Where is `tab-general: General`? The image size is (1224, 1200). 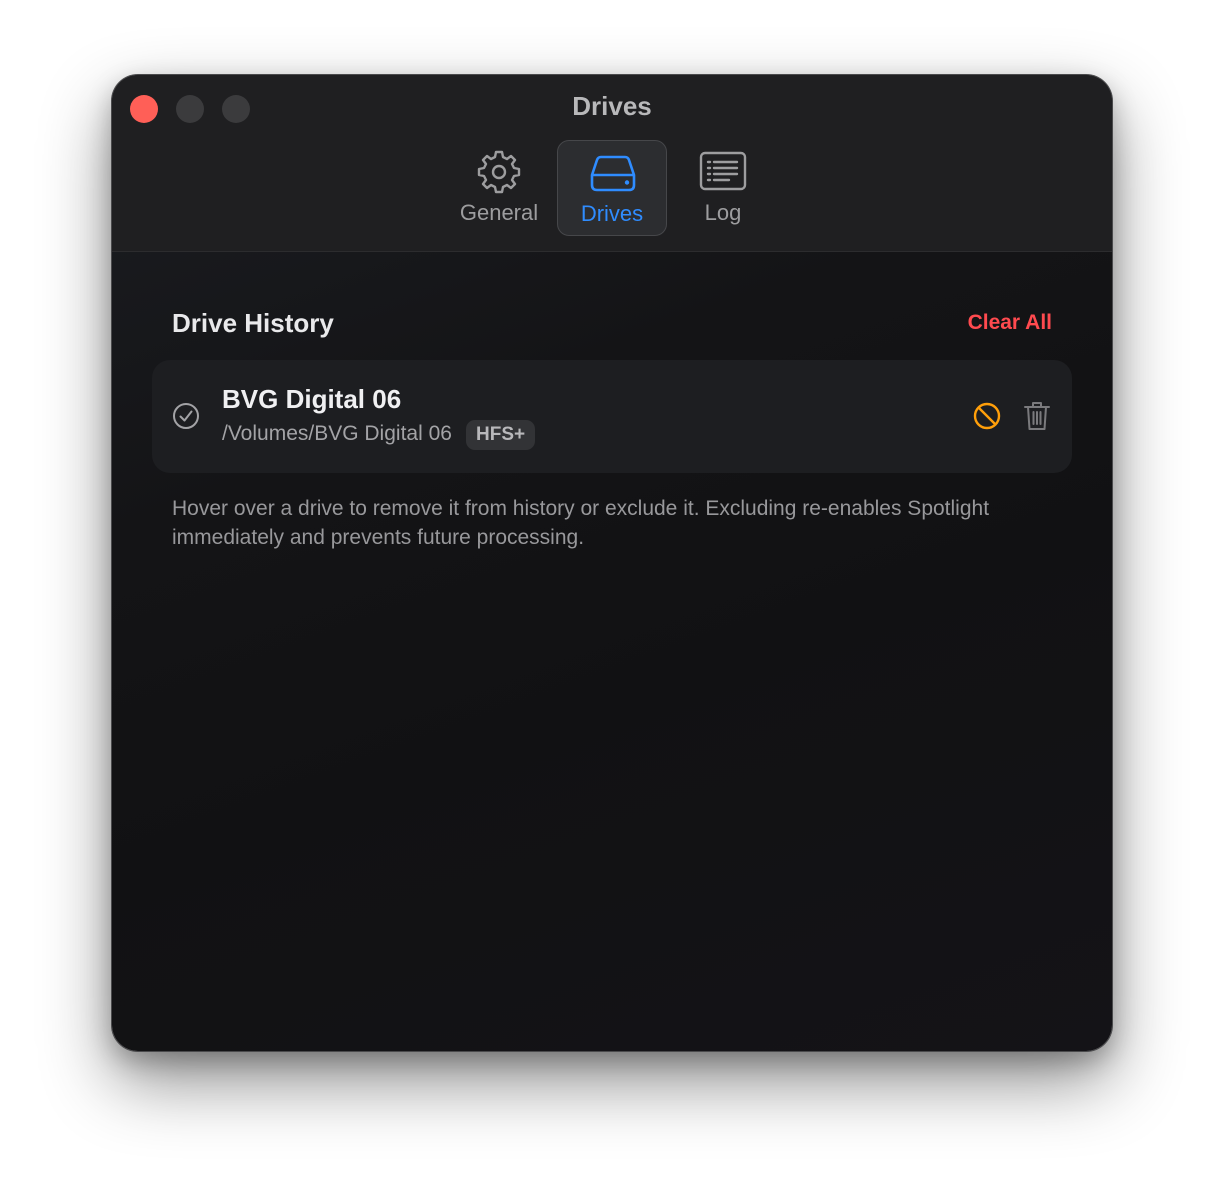 tab-general: General is located at coordinates (499, 188).